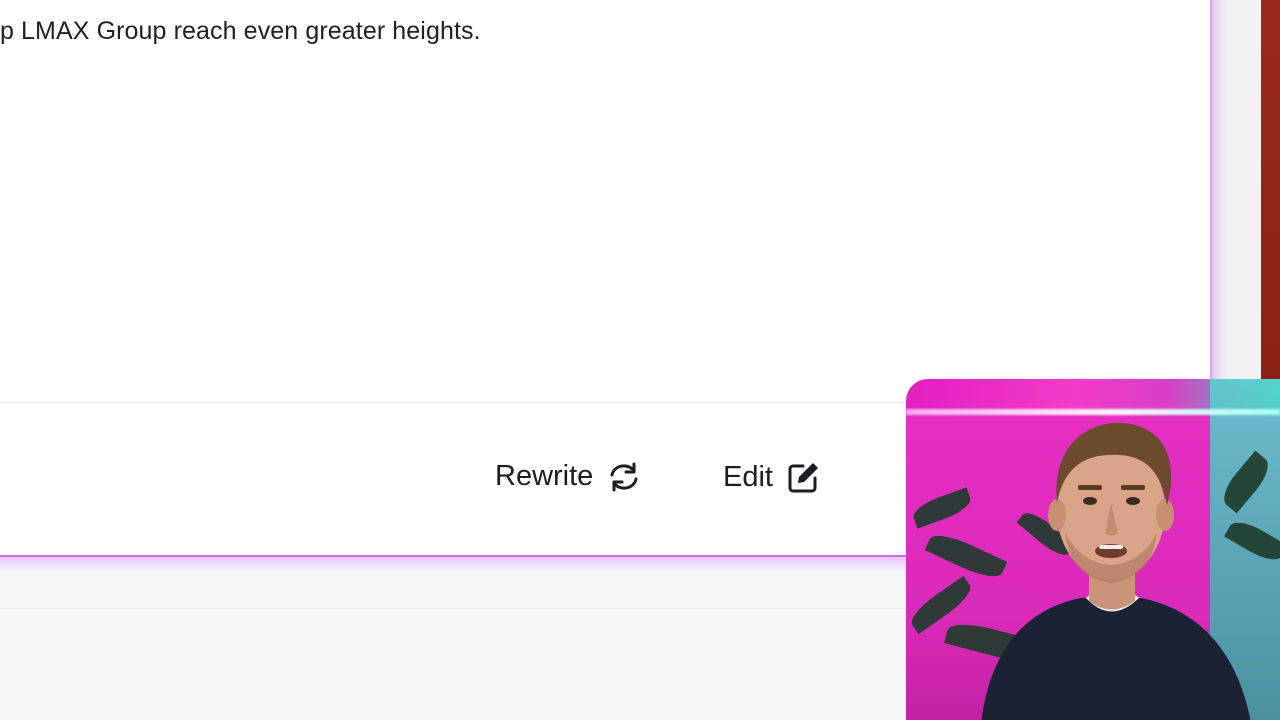  I want to click on edit-pencil-icon, so click(804, 477).